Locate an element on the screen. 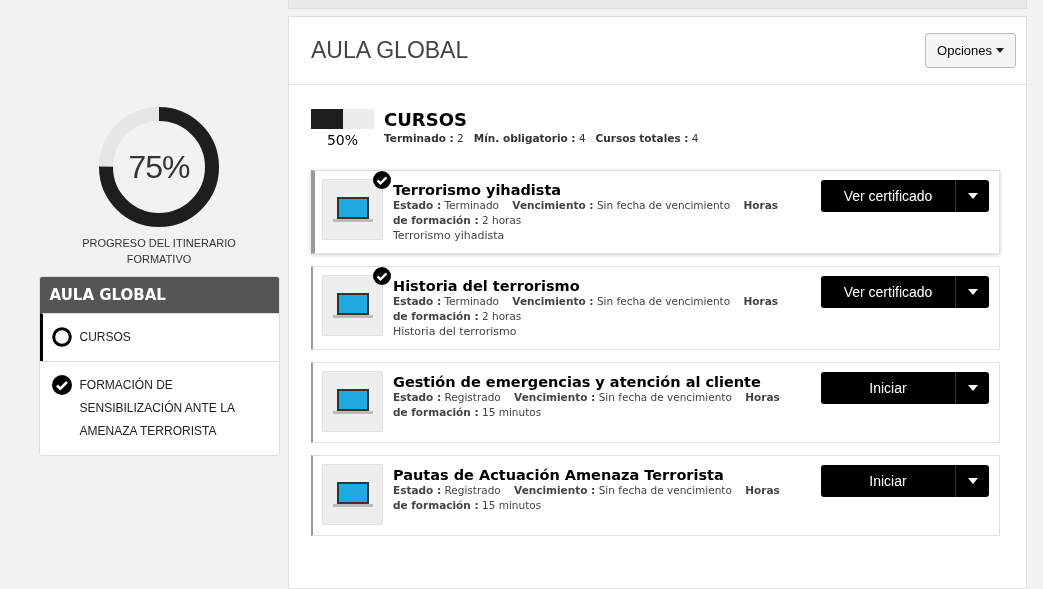 This screenshot has width=1043, height=589. course-card: Gestión de emergencias y atención al cliente Estado : Registrado Vencimiento : Sin fecha de vencimiento Horas de formación : 15 minutos Iniciar is located at coordinates (655, 402).